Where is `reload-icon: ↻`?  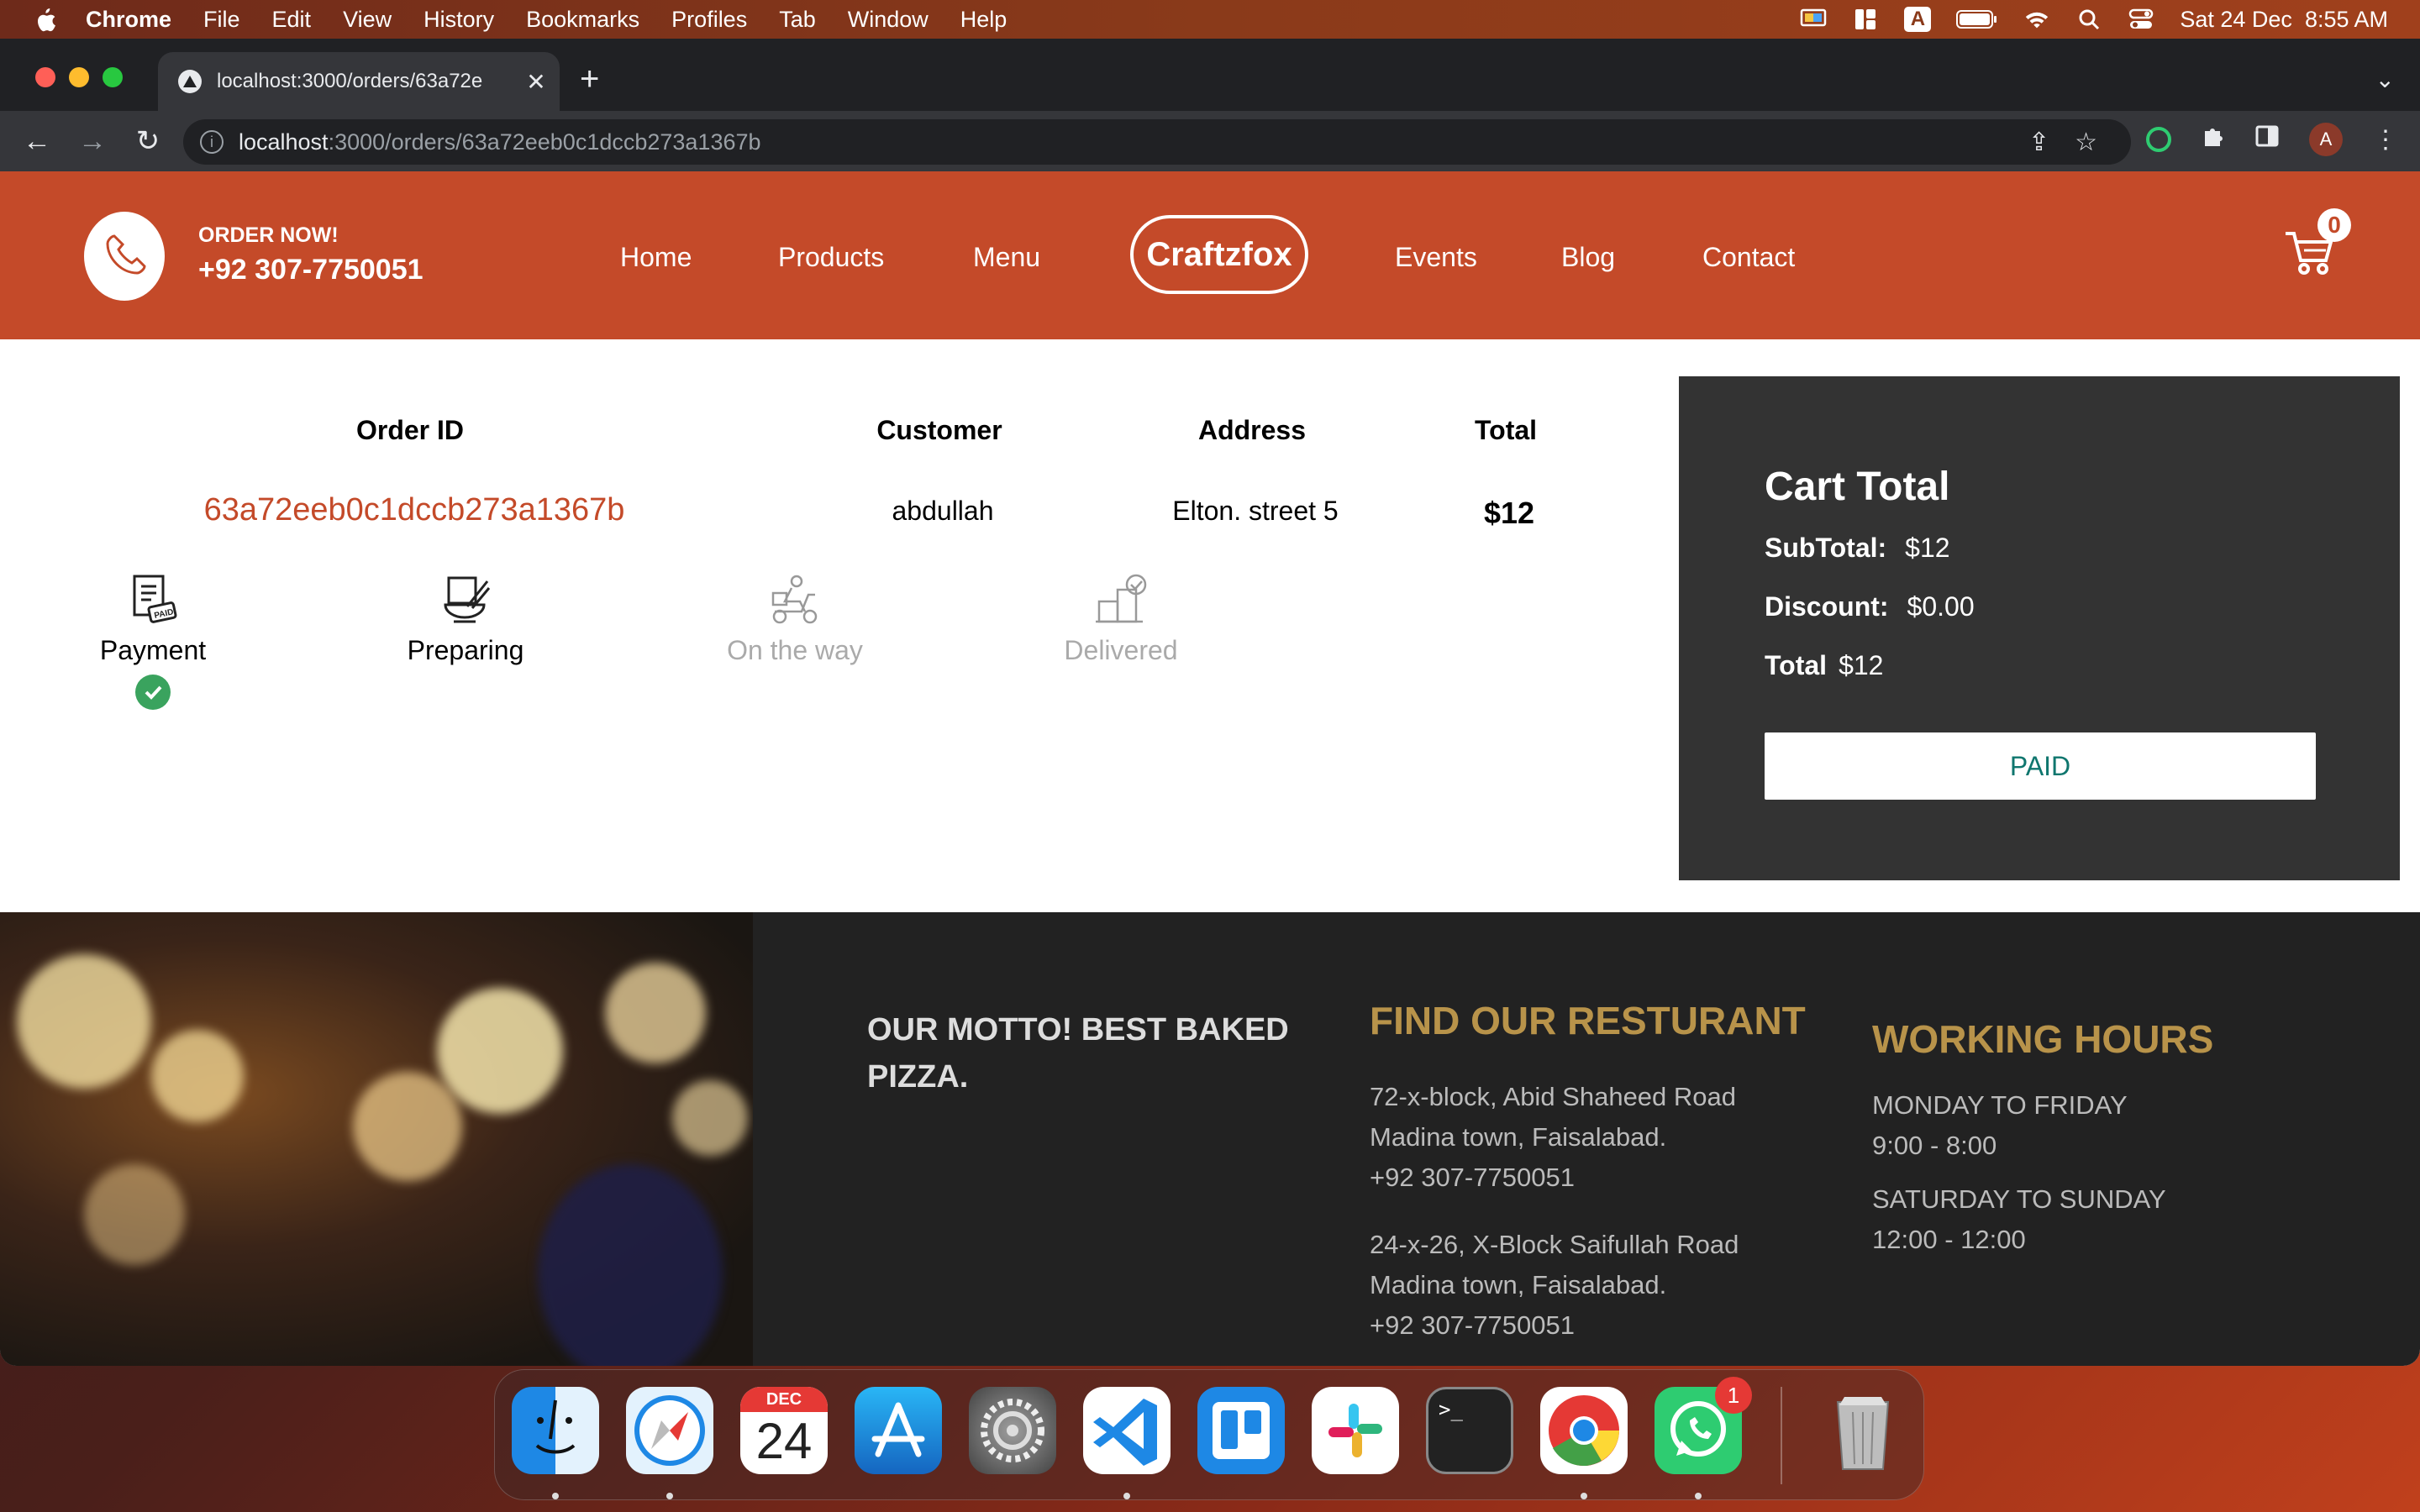
reload-icon: ↻ is located at coordinates (148, 141).